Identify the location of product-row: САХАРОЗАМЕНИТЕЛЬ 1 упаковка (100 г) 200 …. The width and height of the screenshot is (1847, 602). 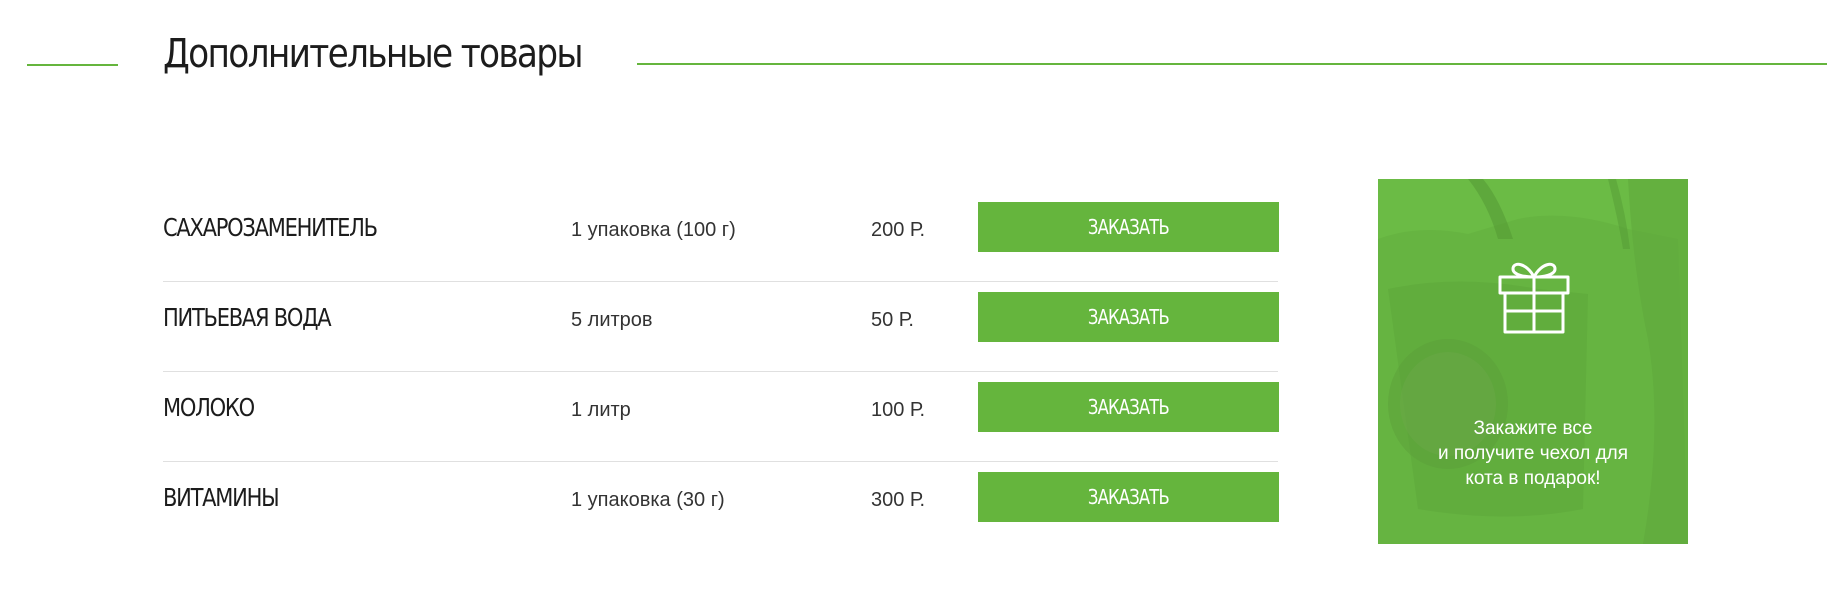
(721, 237).